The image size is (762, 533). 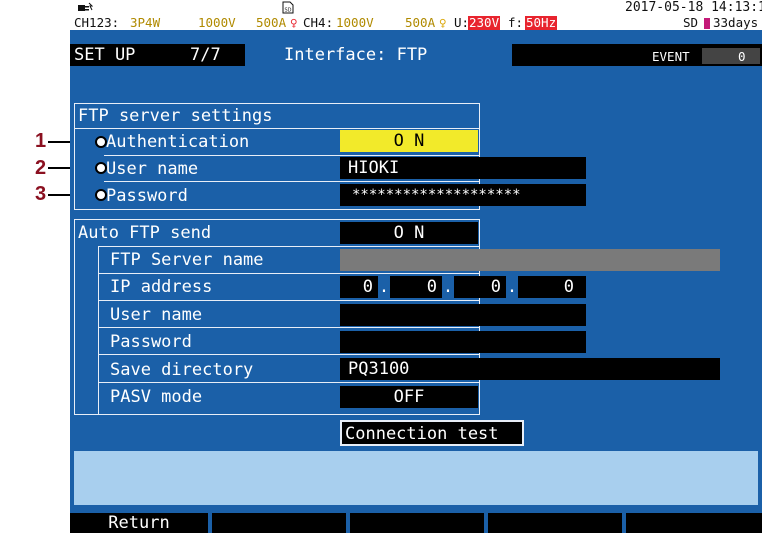 What do you see at coordinates (145, 22) in the screenshot?
I see `wiring-mode: 3P4W` at bounding box center [145, 22].